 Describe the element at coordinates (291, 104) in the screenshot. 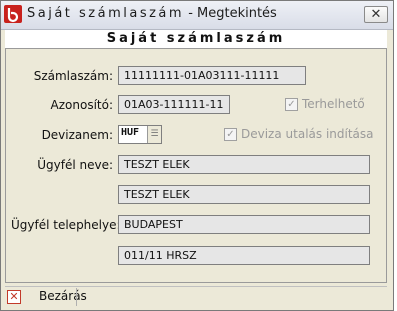

I see `chargeable-checkbox: ✓` at that location.